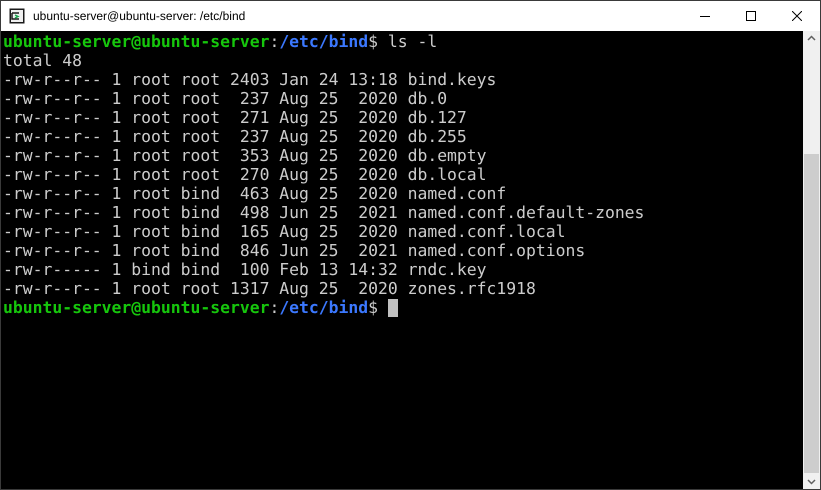  I want to click on terminal-app-icon, so click(17, 16).